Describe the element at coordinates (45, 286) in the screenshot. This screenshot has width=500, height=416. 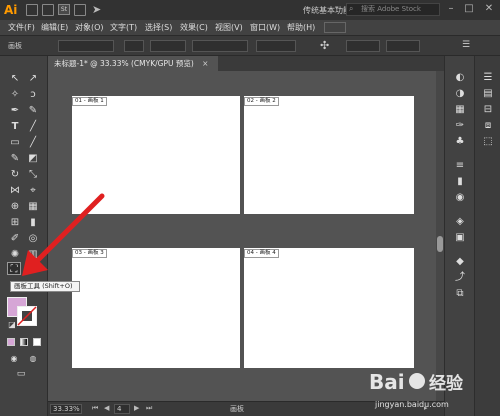
I see `artboard-tool-tooltip: 画板工具 (Shift+O)` at that location.